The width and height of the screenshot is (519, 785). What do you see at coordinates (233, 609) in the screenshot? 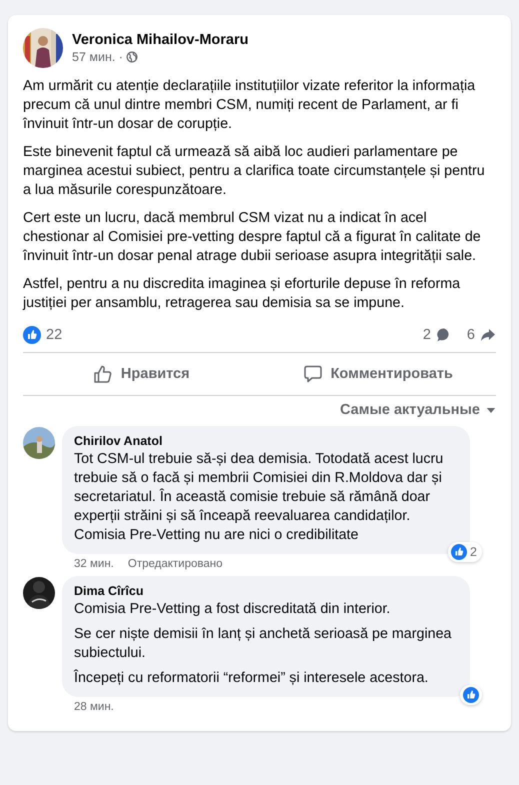
I see `comment-text: Comisia Pre-Vetting a fost discreditată din interior.` at bounding box center [233, 609].